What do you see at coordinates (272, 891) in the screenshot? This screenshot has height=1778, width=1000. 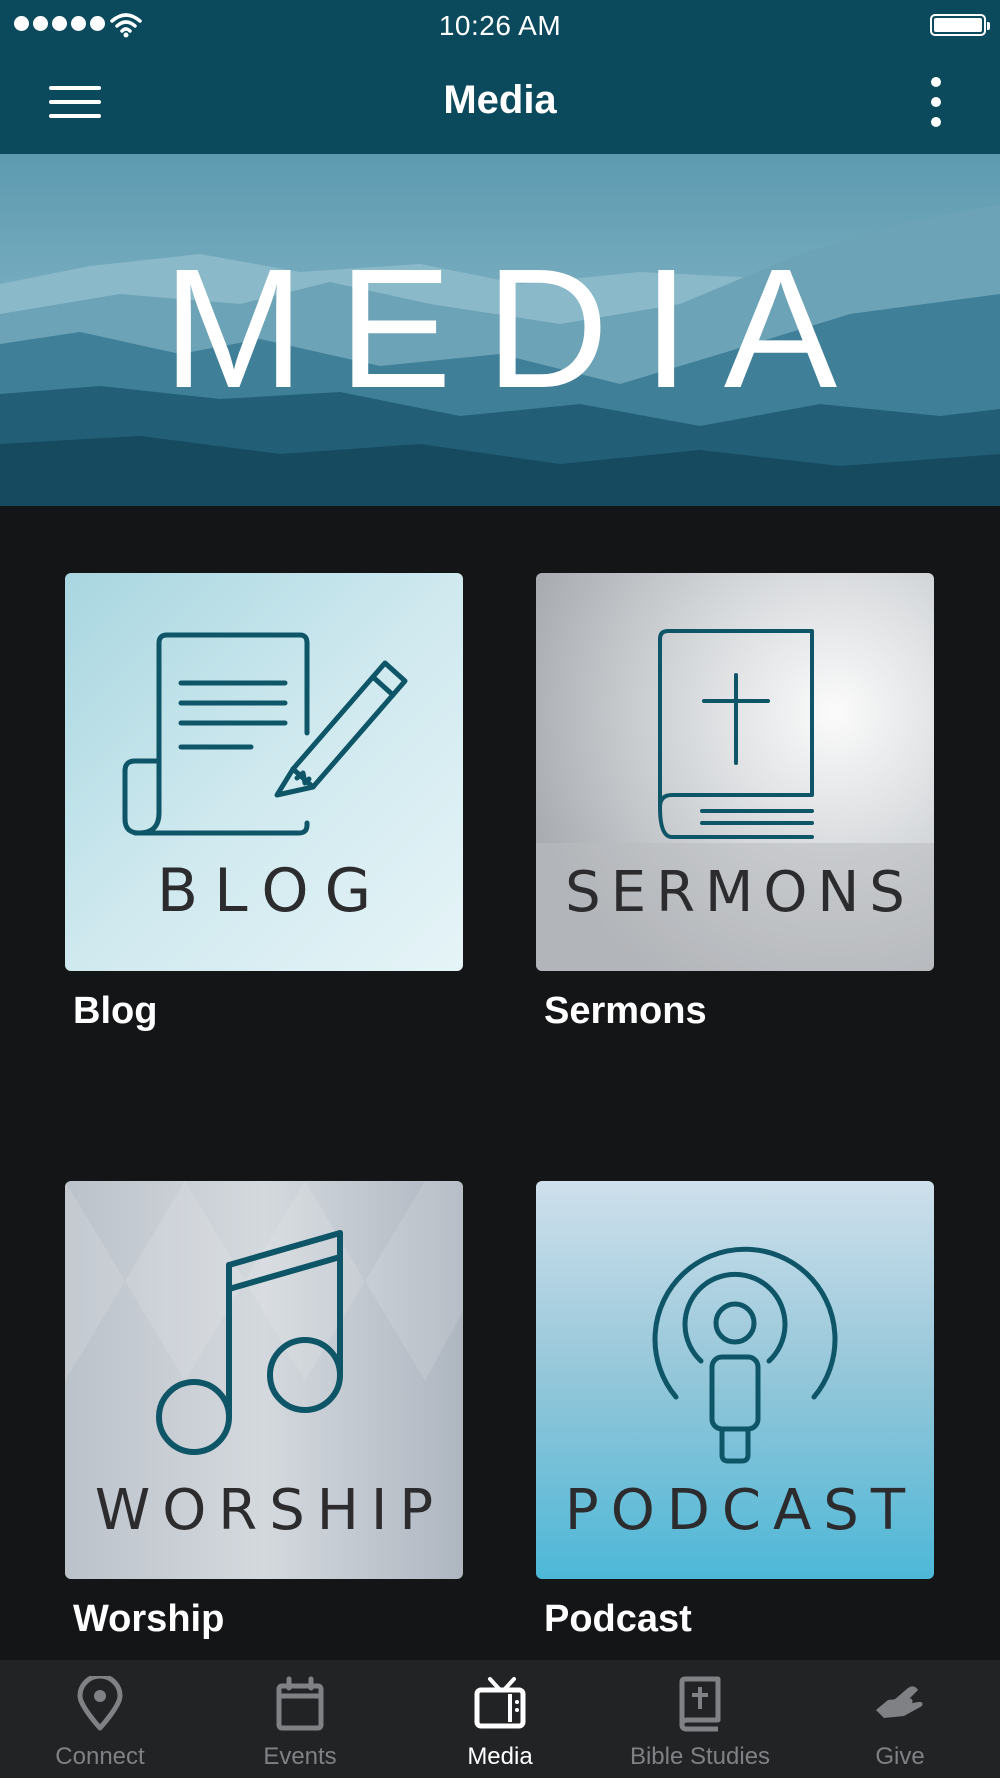 I see `tile-caption: BLOG` at bounding box center [272, 891].